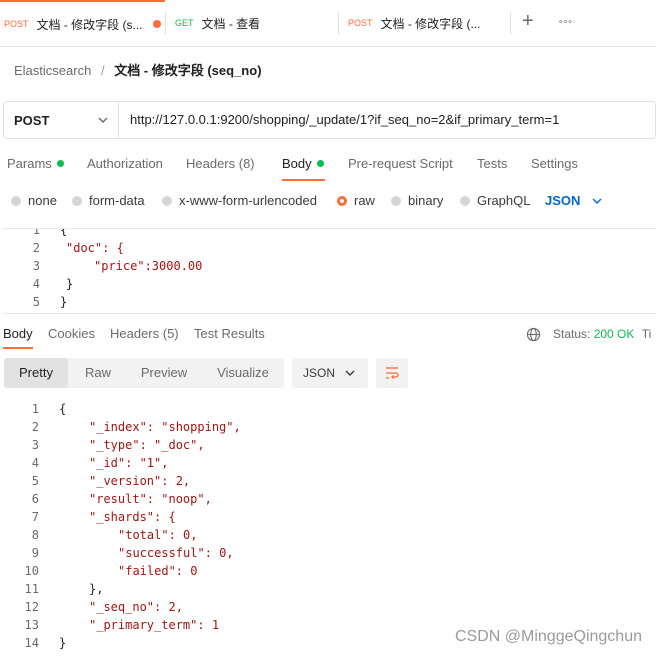 The height and width of the screenshot is (658, 656). Describe the element at coordinates (35, 517) in the screenshot. I see `line-number: 7` at that location.